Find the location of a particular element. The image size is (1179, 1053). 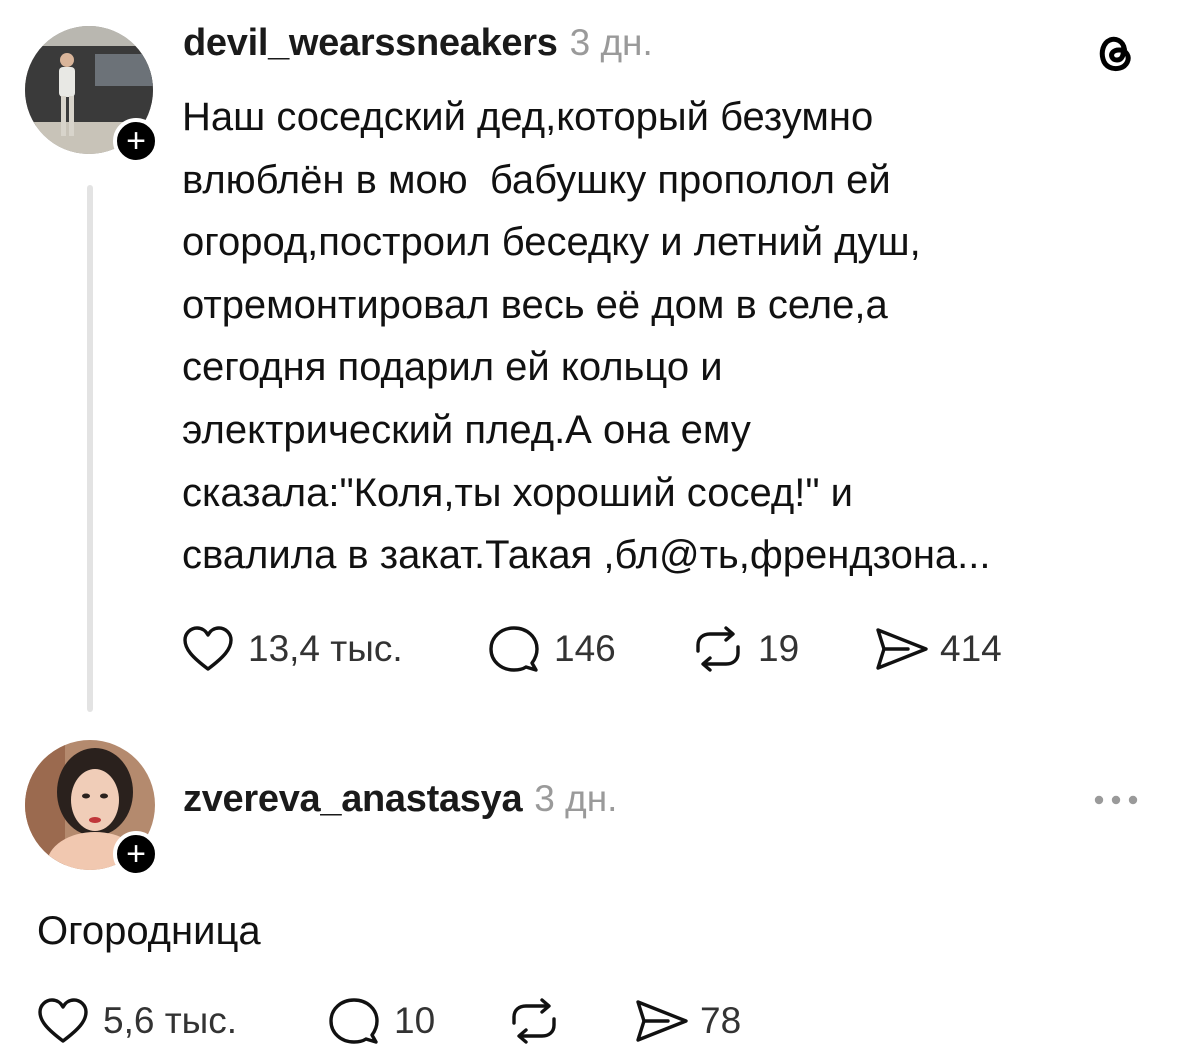

reply-share-button: 78 is located at coordinates (687, 1021).